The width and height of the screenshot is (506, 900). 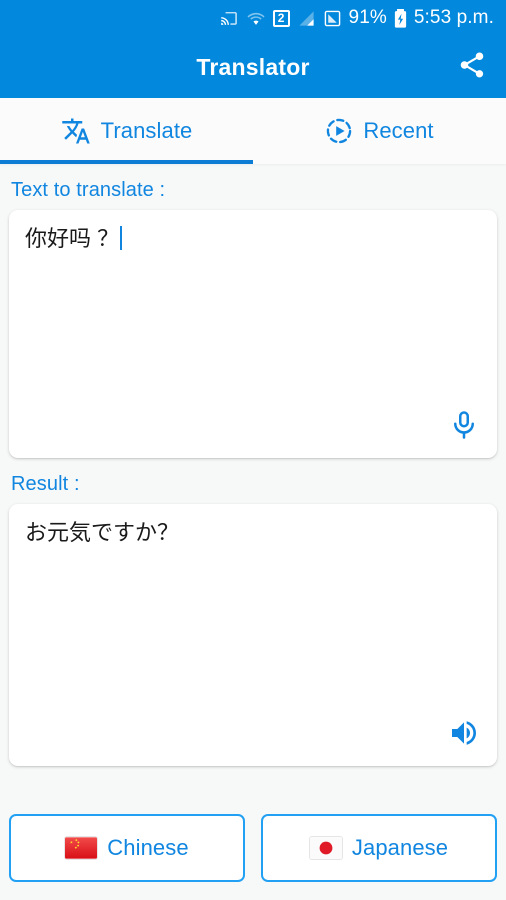 What do you see at coordinates (76, 131) in the screenshot?
I see `translate-icon` at bounding box center [76, 131].